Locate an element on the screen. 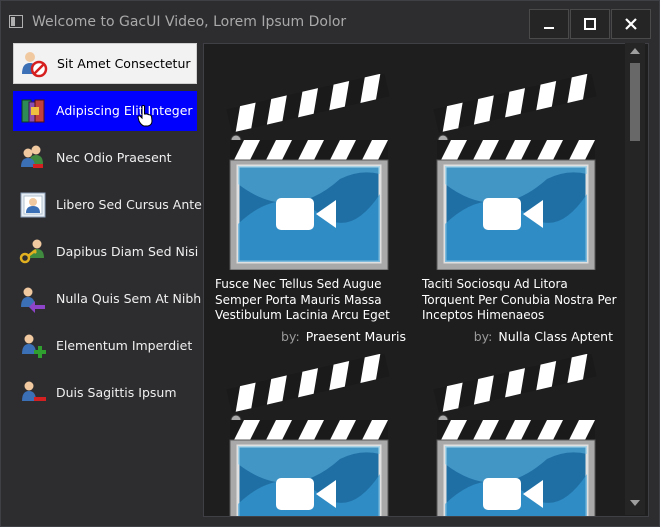  maximize-icon is located at coordinates (590, 24).